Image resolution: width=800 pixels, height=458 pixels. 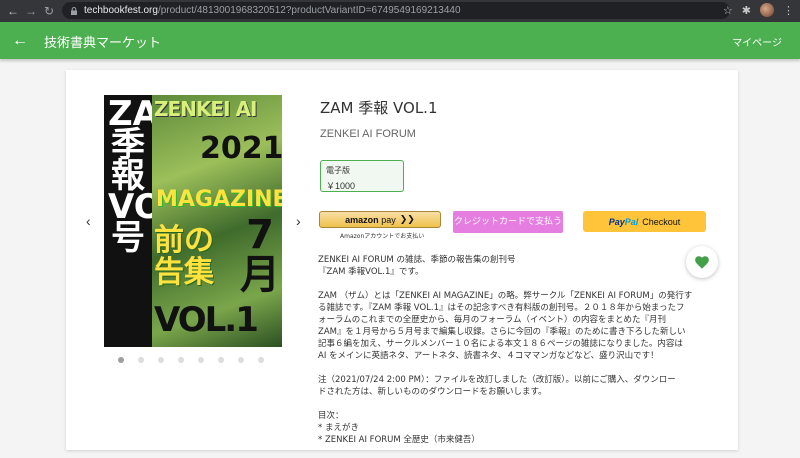 I want to click on toc-item: * まえがき, so click(x=338, y=428).